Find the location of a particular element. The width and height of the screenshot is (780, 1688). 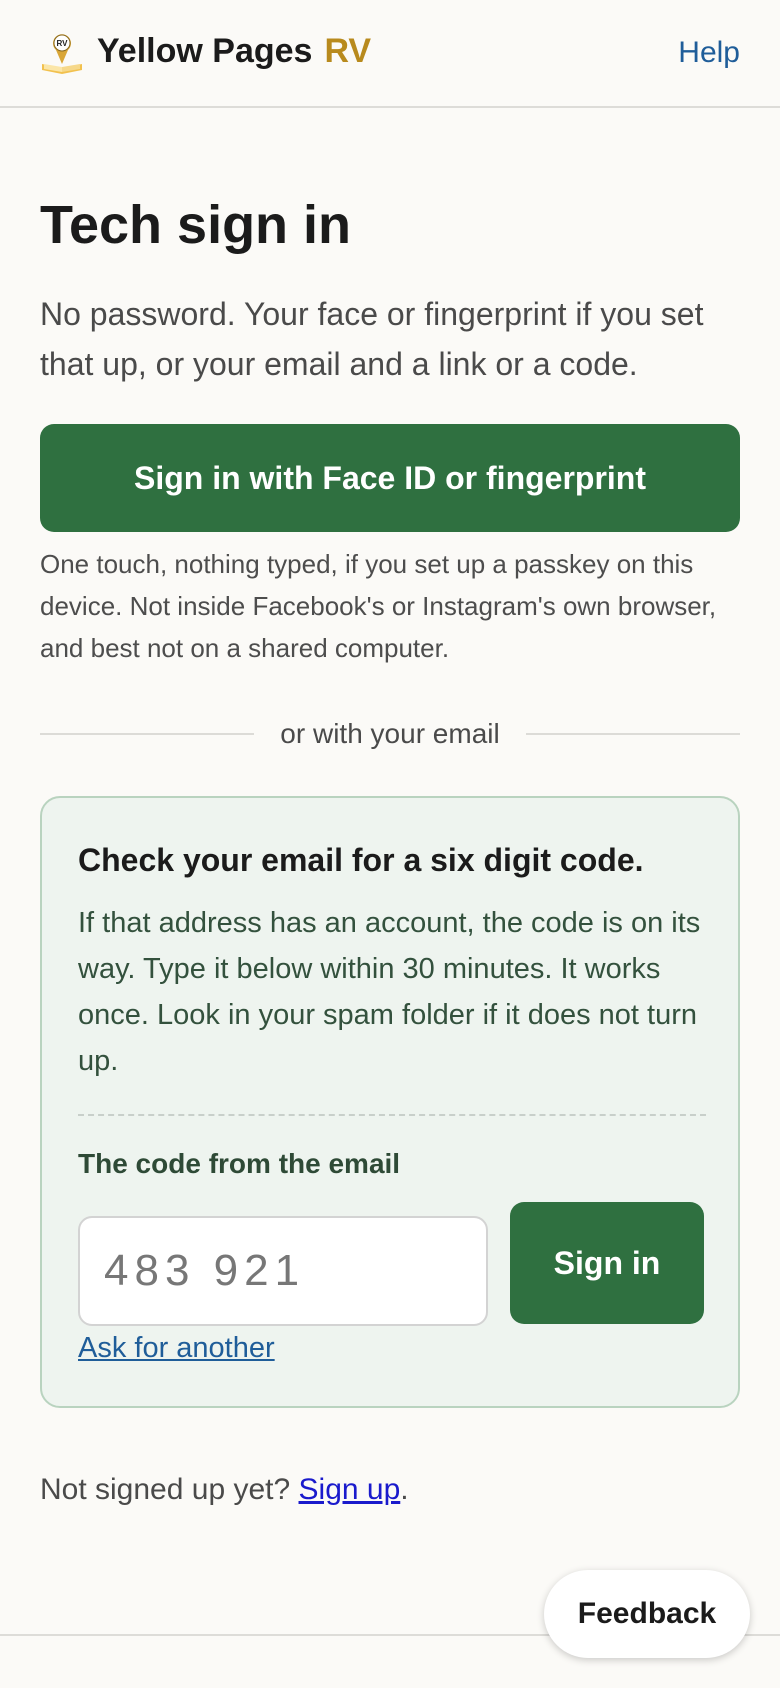

help-link: Help is located at coordinates (709, 53).